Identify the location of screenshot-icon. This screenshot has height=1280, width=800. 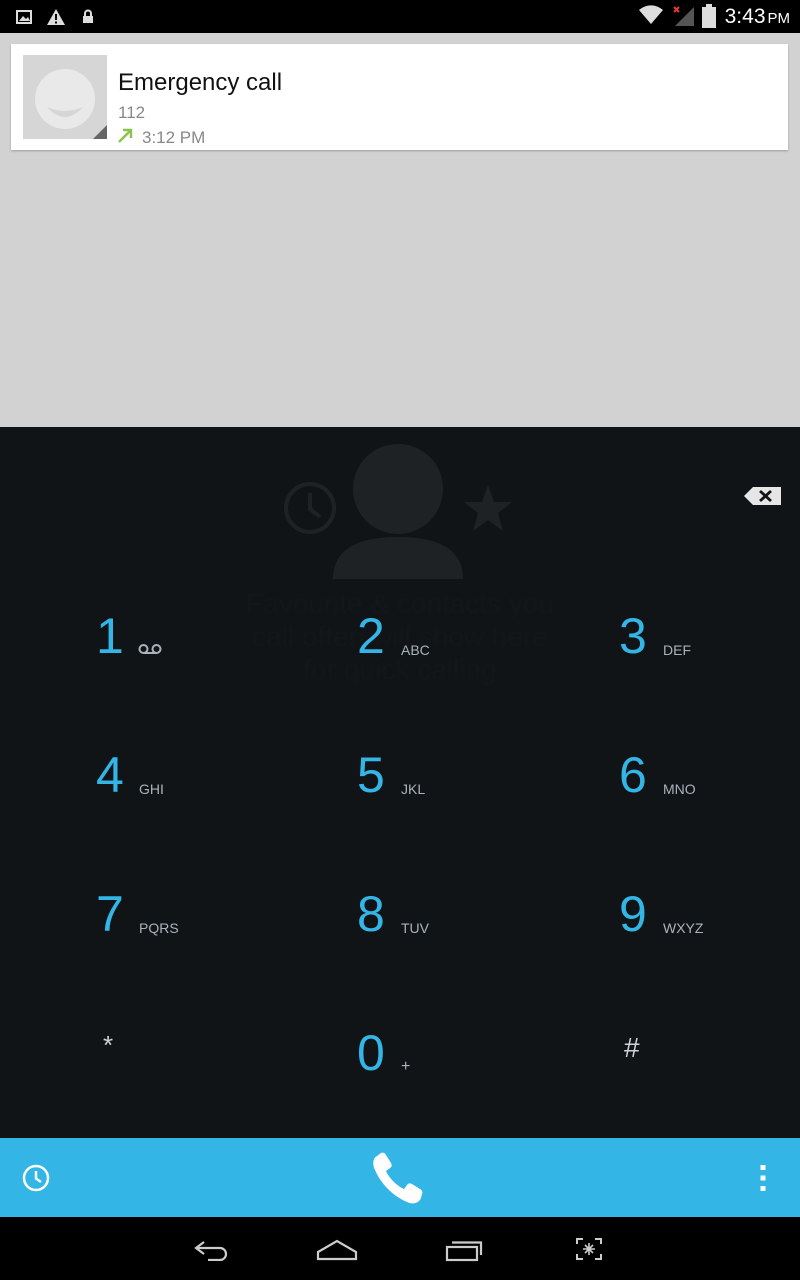
(589, 1249).